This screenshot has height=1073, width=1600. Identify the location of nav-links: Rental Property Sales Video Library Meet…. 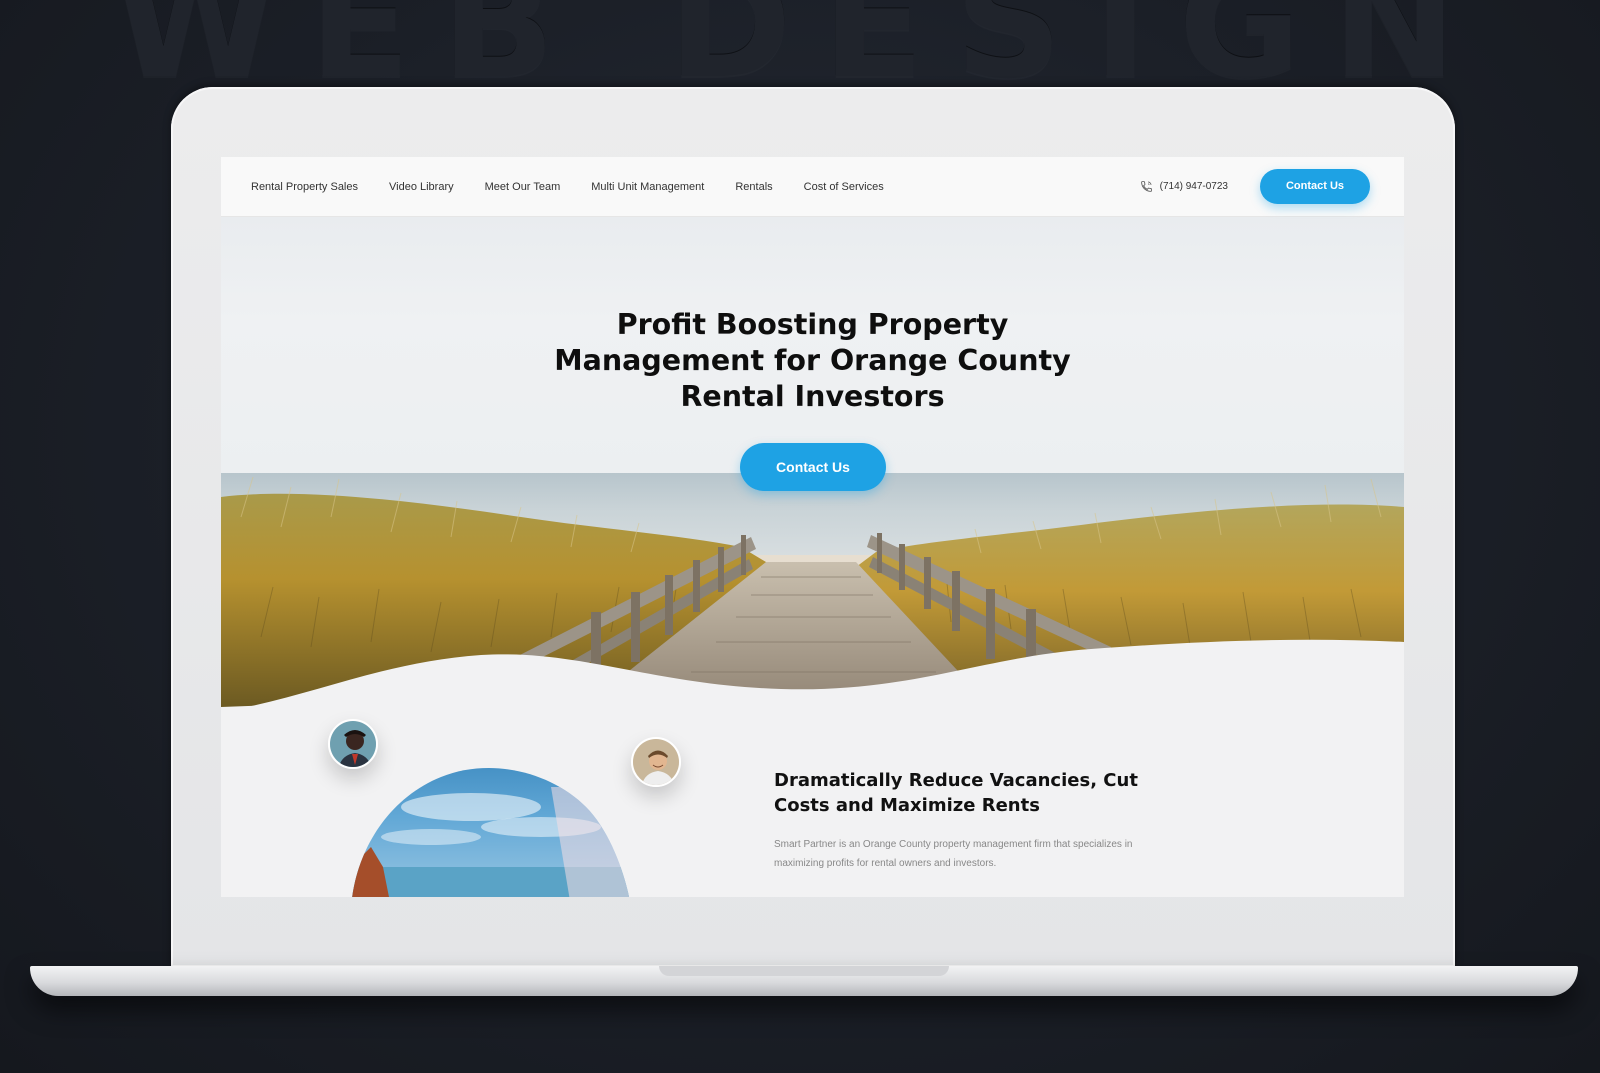
(583, 187).